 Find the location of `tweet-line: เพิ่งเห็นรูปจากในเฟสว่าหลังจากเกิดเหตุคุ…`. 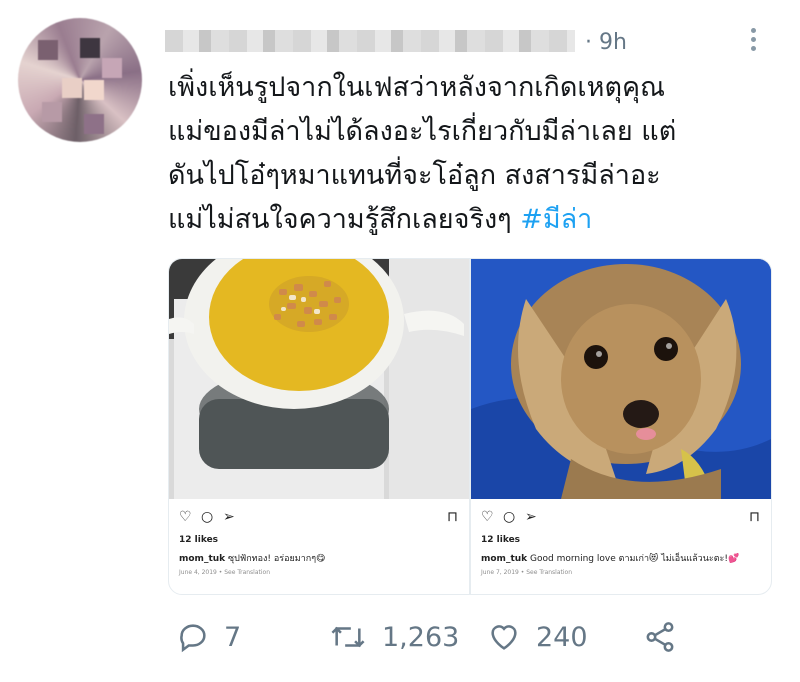

tweet-line: เพิ่งเห็นรูปจากในเฟสว่าหลังจากเกิดเหตุคุ… is located at coordinates (417, 87).